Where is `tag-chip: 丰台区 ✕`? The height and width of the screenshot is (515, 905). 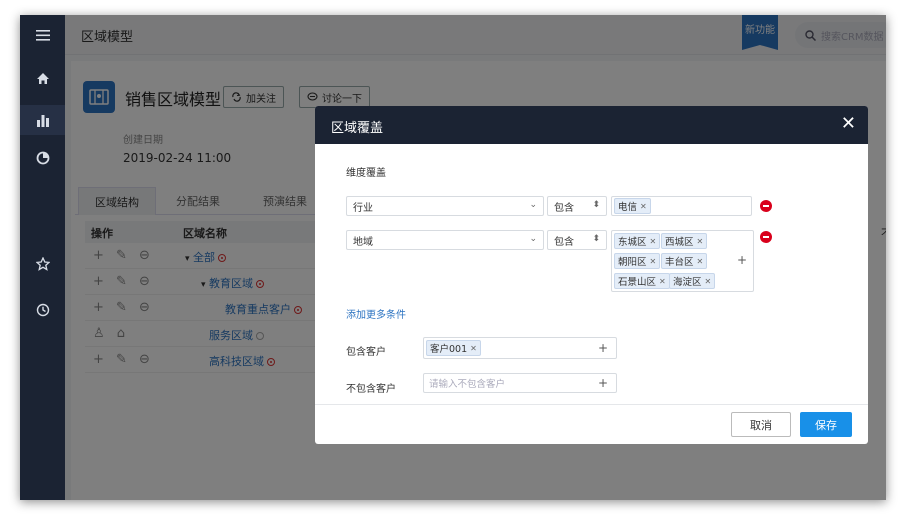 tag-chip: 丰台区 ✕ is located at coordinates (684, 261).